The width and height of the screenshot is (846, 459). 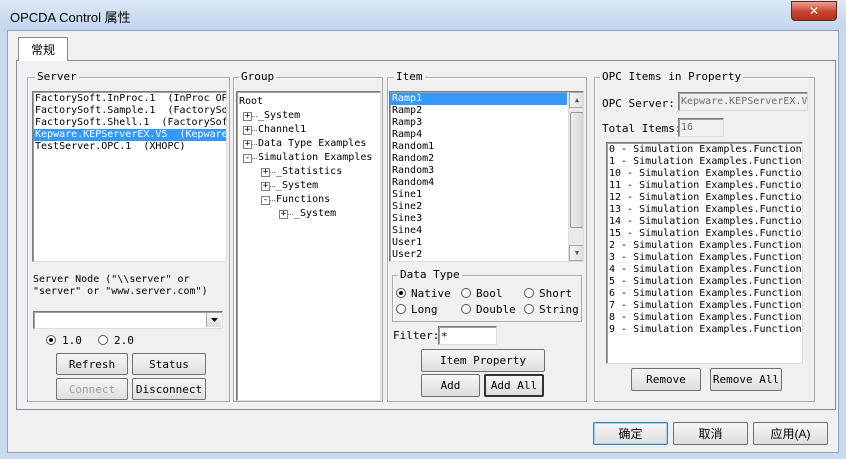 I want to click on scroll-down-button: ▼, so click(x=576, y=253).